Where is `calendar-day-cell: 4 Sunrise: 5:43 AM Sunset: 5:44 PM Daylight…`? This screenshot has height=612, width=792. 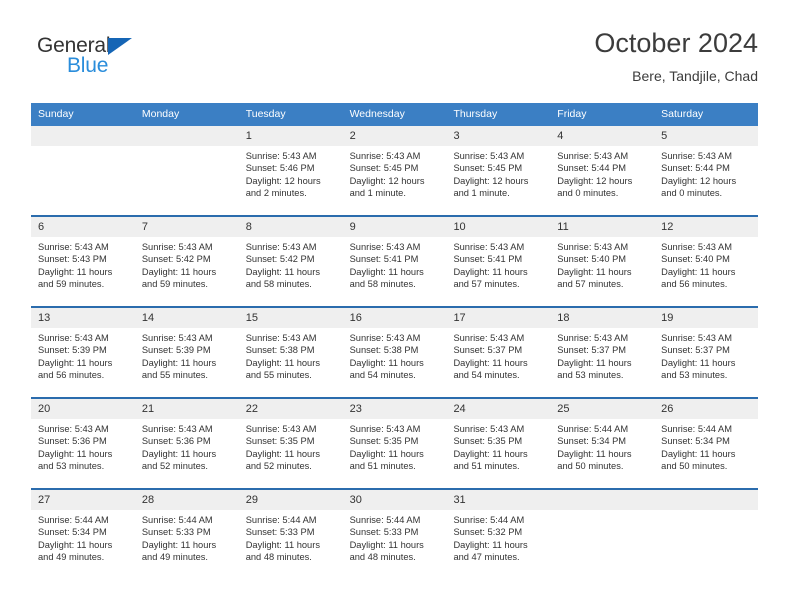
calendar-day-cell: 4 Sunrise: 5:43 AM Sunset: 5:44 PM Daylight… is located at coordinates (602, 170).